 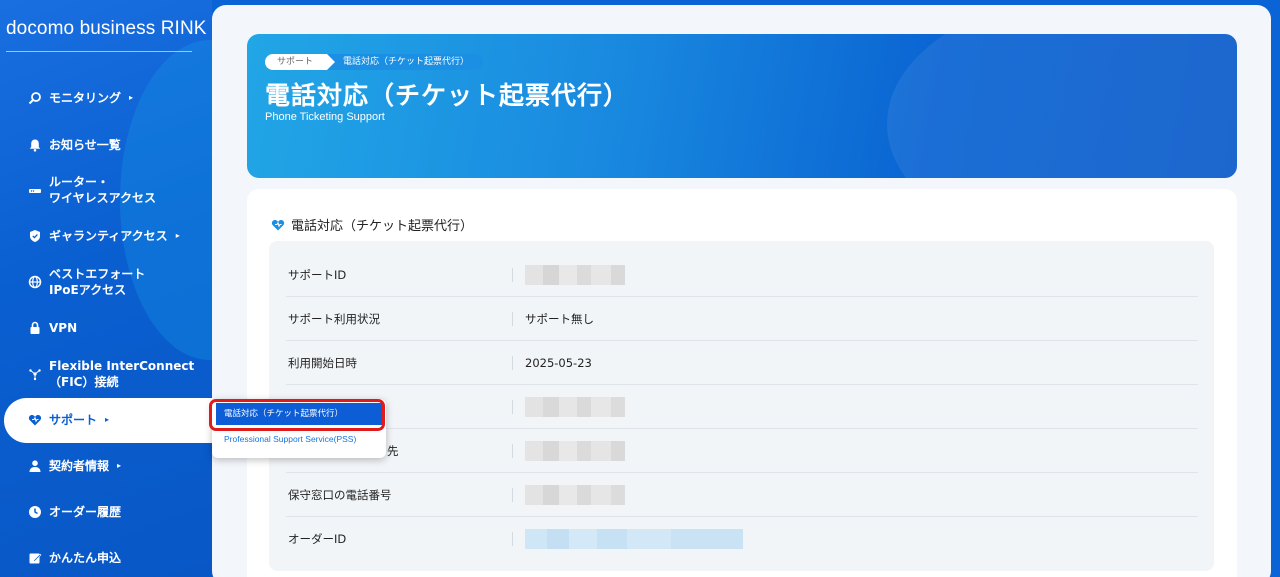 I want to click on sidebar-item-router: ルーター・ ワイヤレスアクセス, so click(x=92, y=190).